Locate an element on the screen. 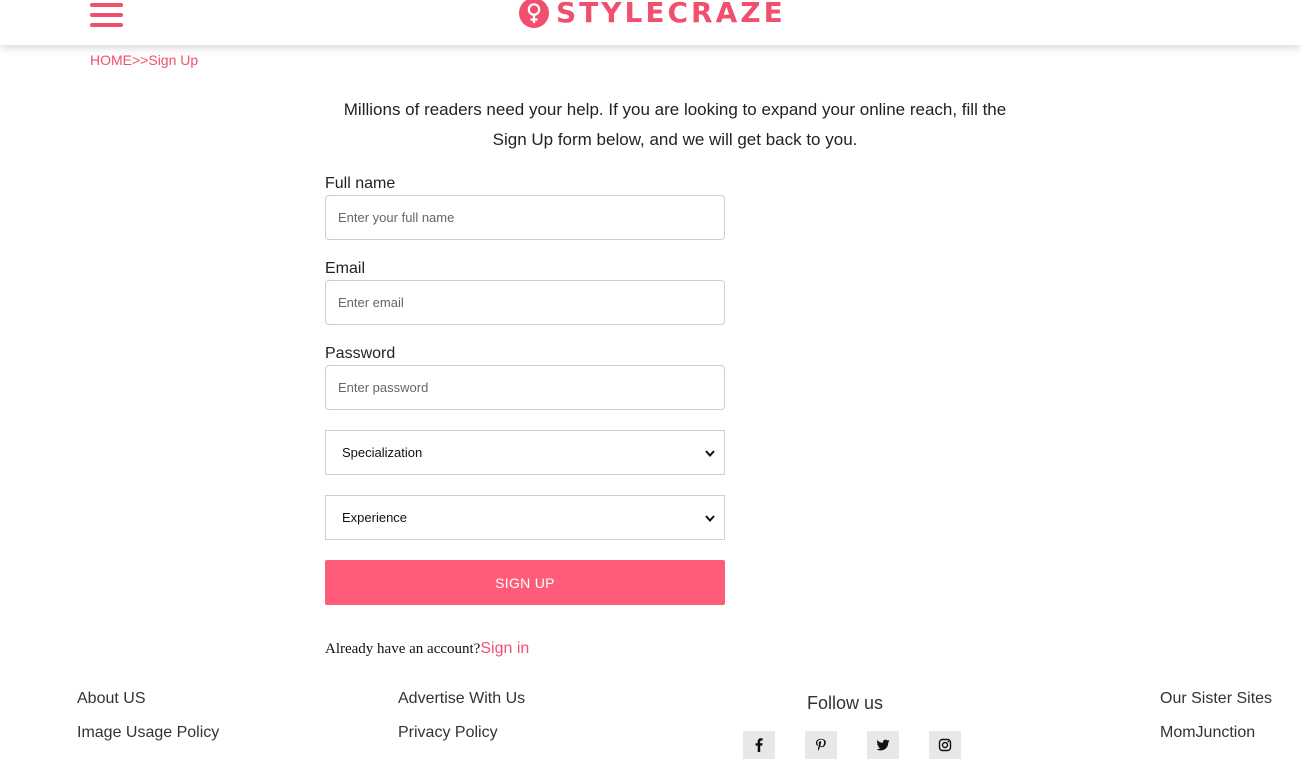  follow-us-title: Follow us is located at coordinates (845, 703).